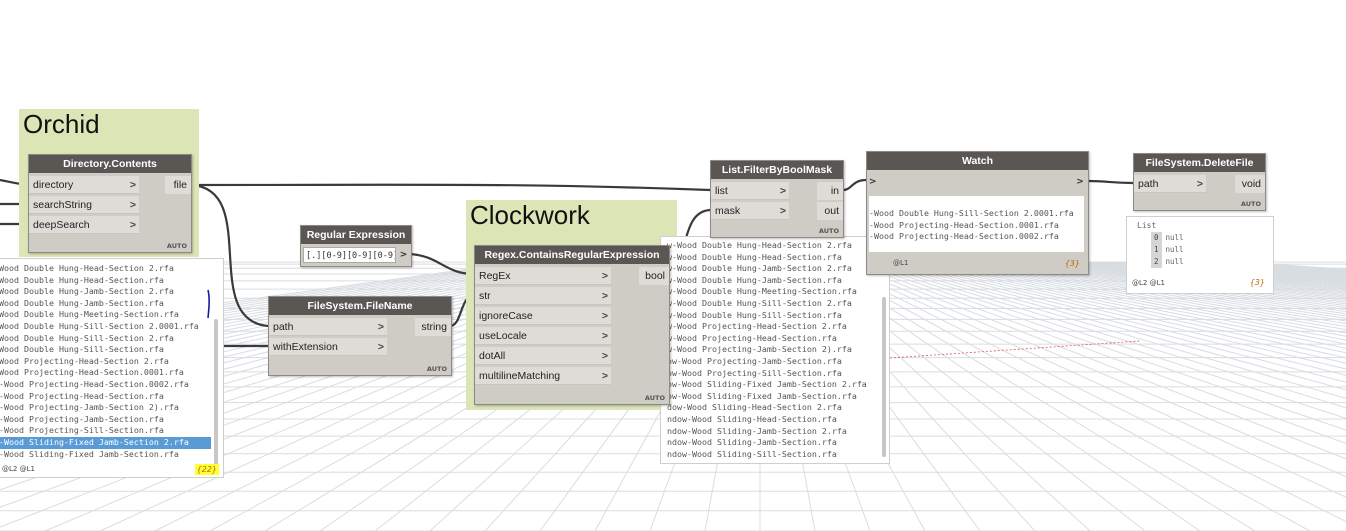  What do you see at coordinates (875, 182) in the screenshot?
I see `input-port: >` at bounding box center [875, 182].